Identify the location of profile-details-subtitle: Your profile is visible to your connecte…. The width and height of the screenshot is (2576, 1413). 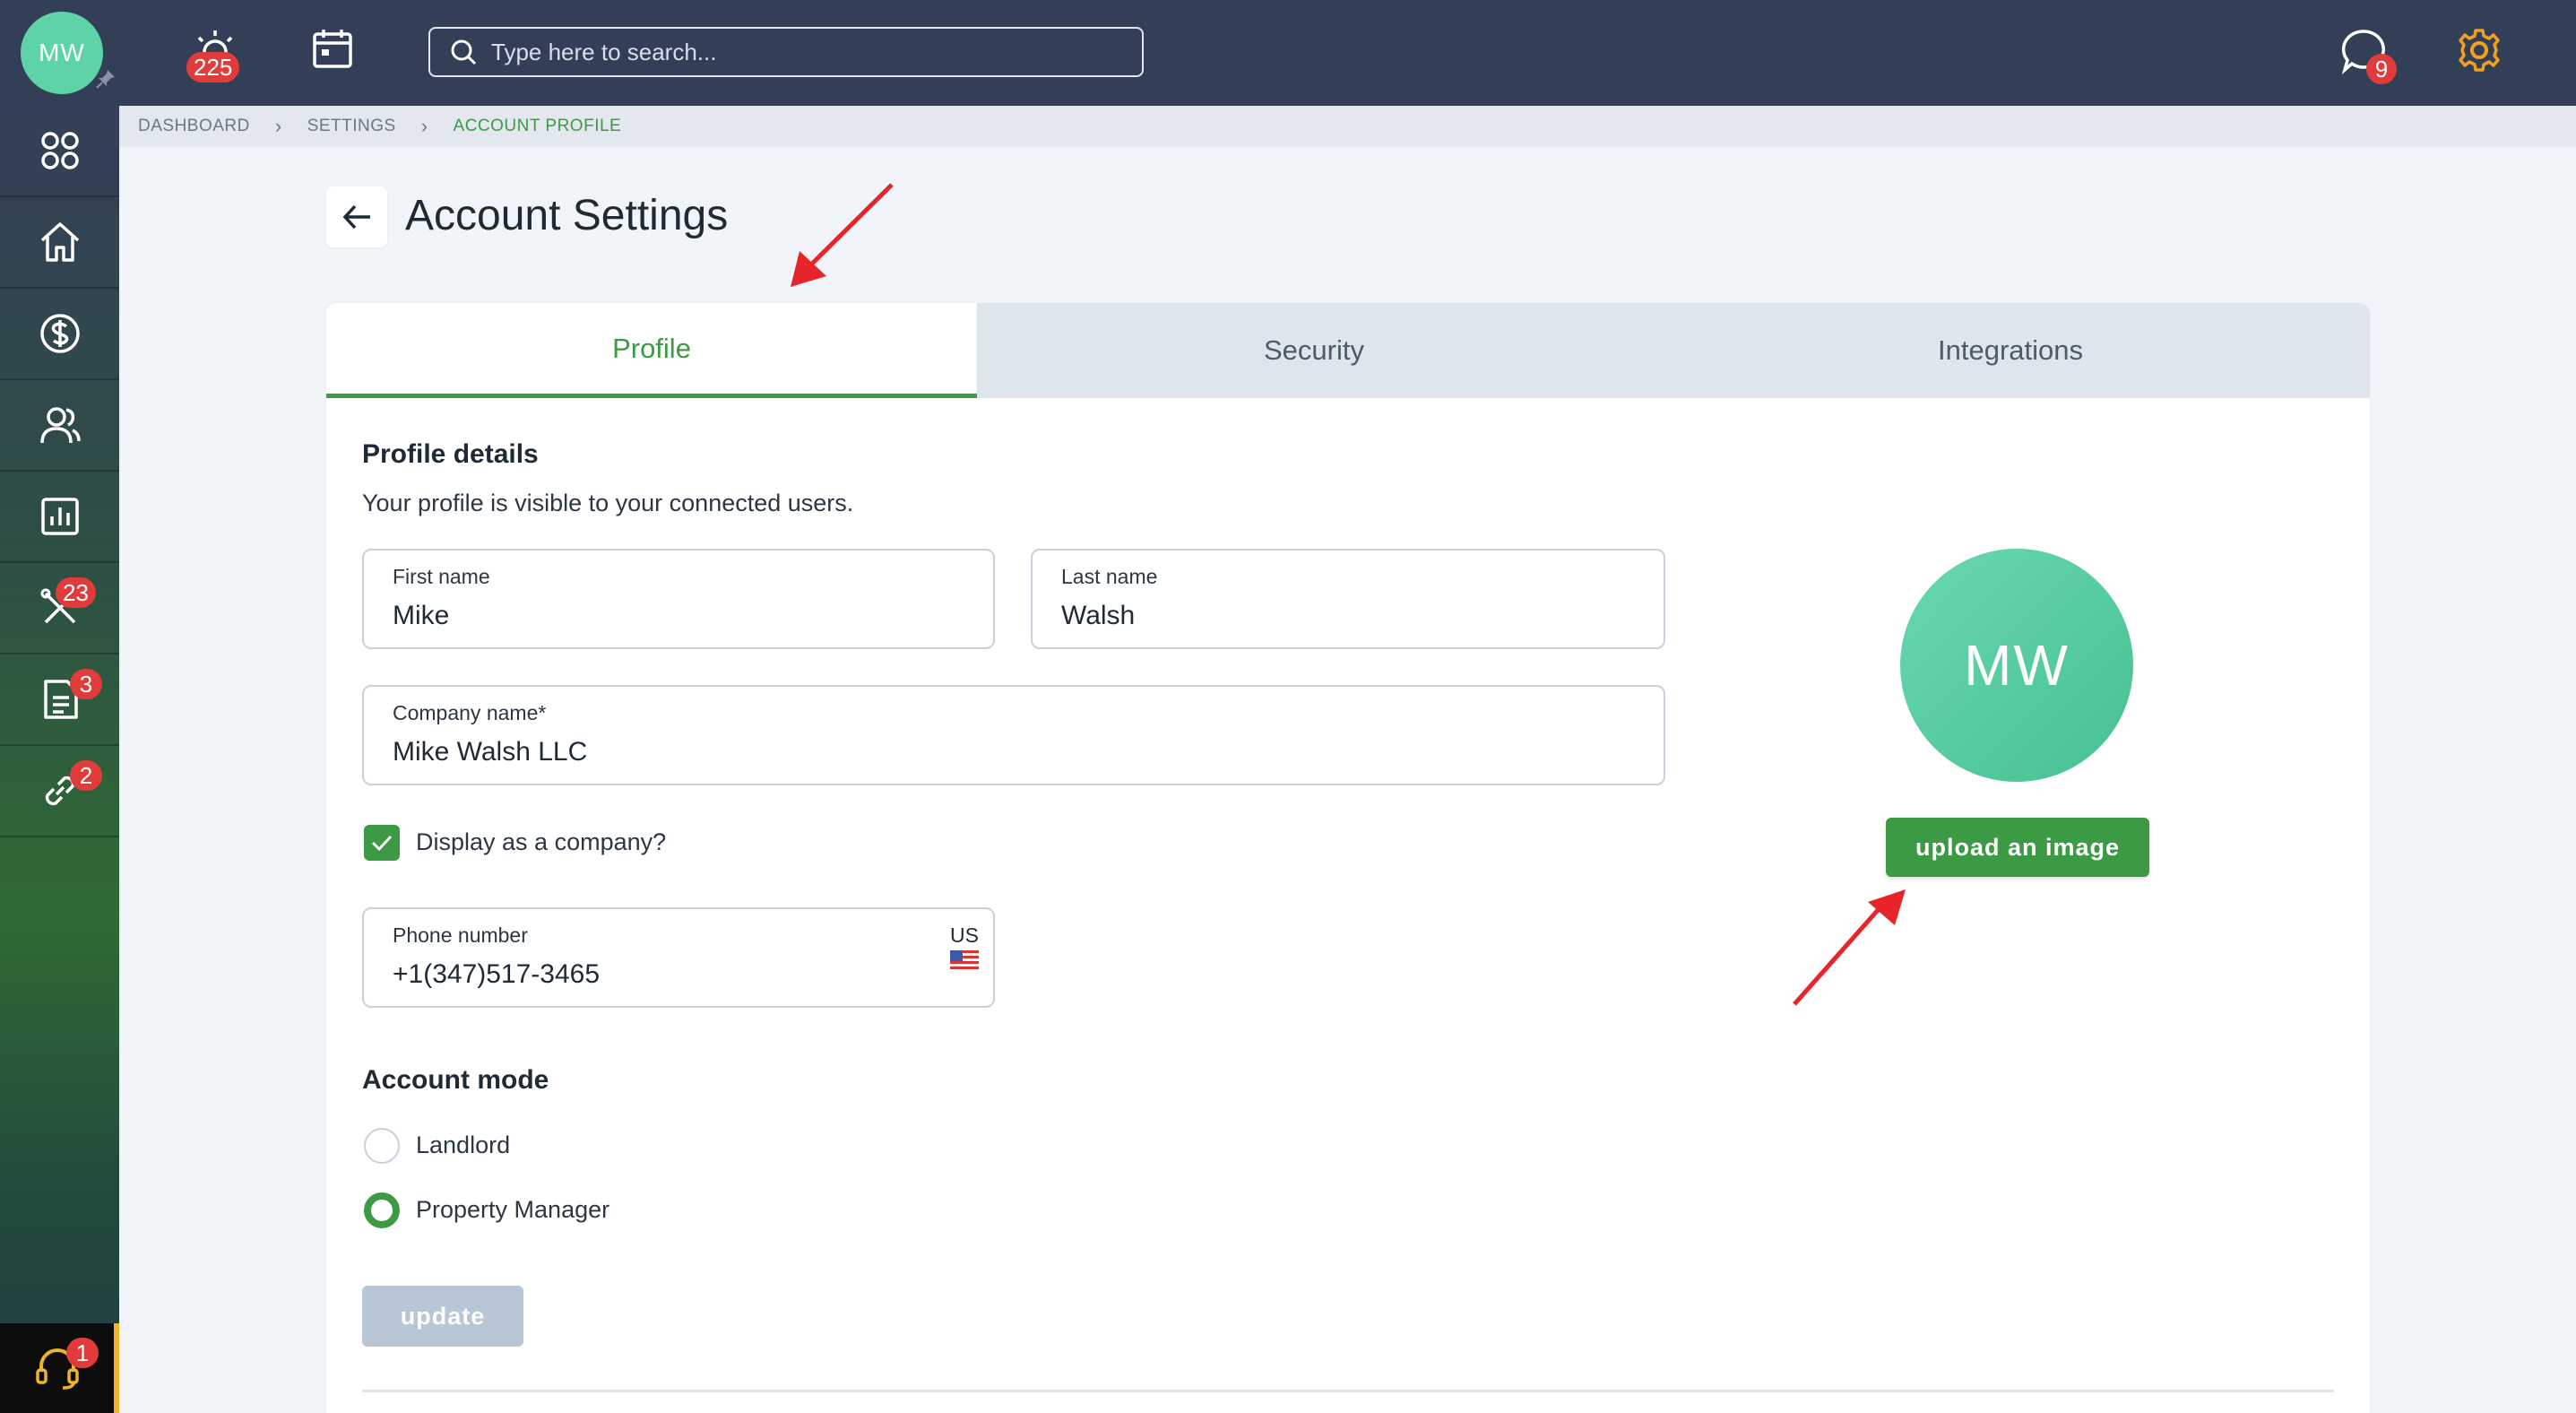
(608, 503).